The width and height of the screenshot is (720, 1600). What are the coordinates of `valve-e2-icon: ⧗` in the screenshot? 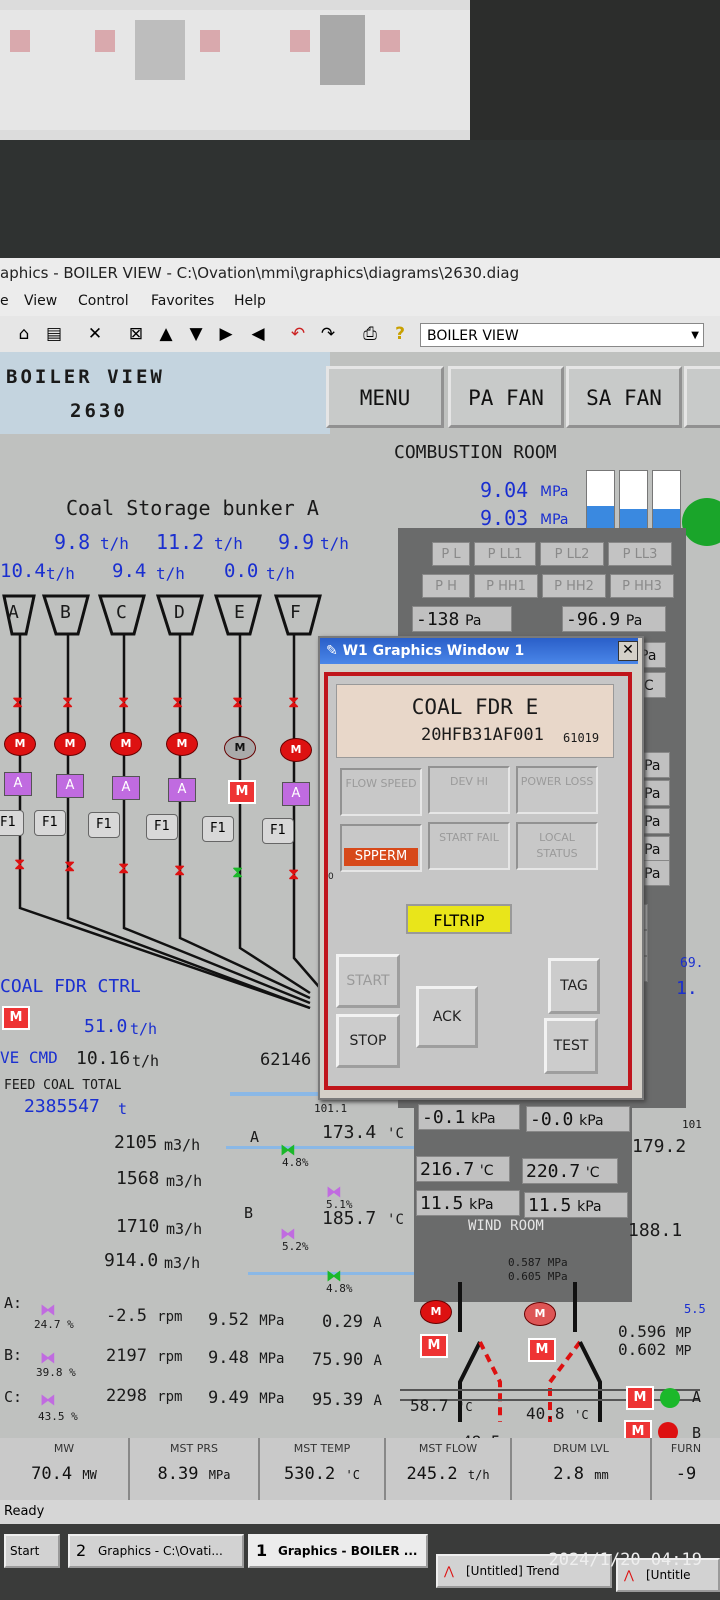 It's located at (237, 872).